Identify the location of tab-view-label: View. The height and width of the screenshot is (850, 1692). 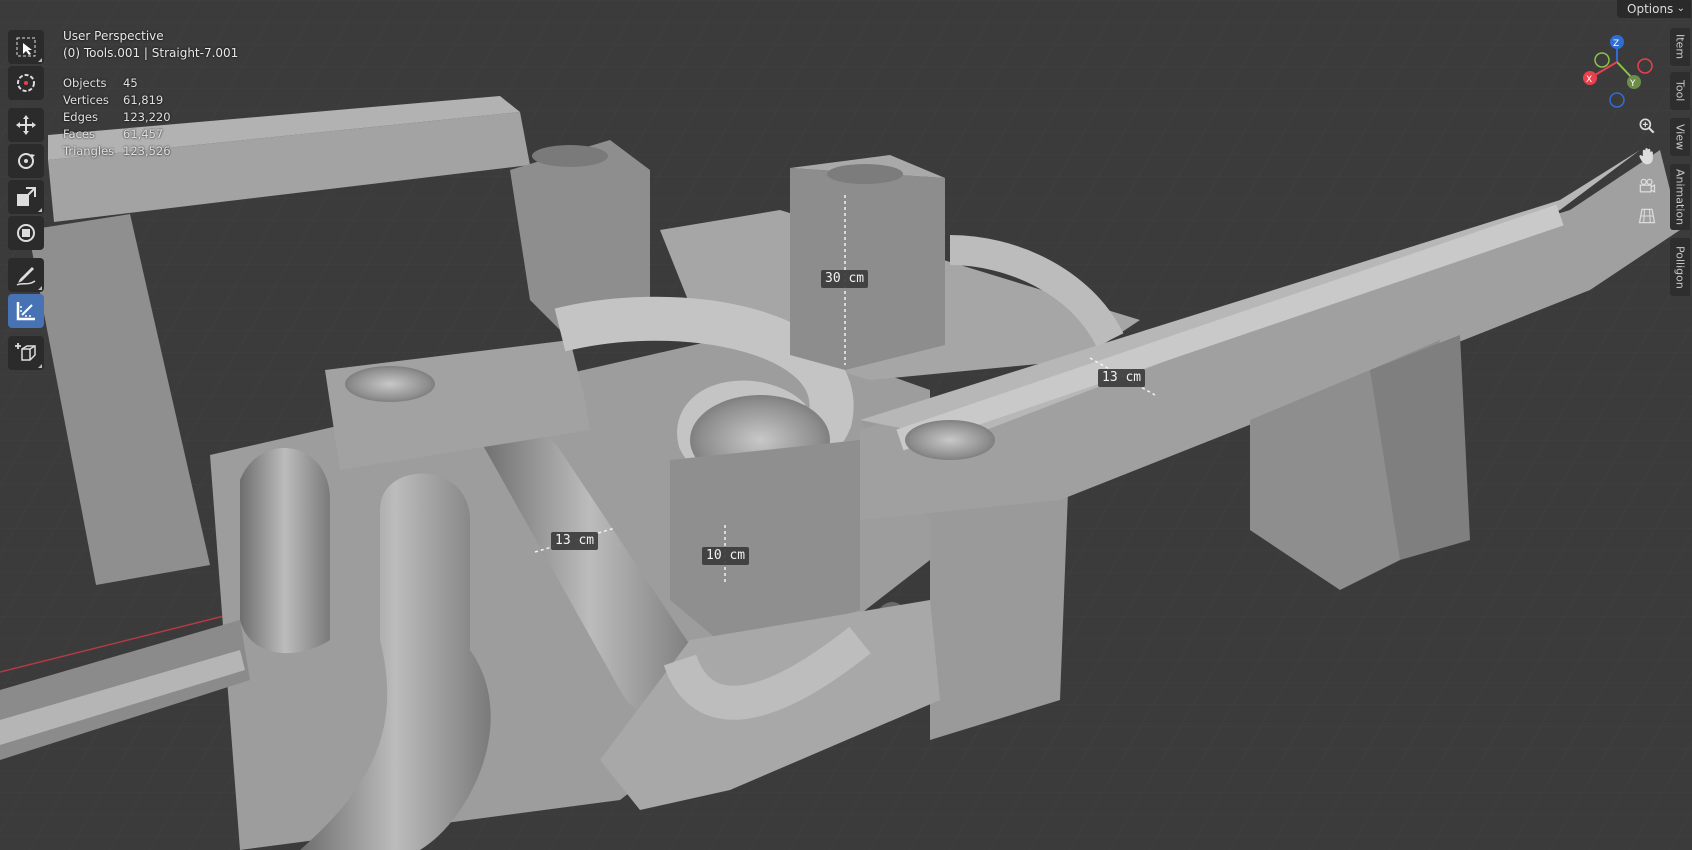
(1680, 137).